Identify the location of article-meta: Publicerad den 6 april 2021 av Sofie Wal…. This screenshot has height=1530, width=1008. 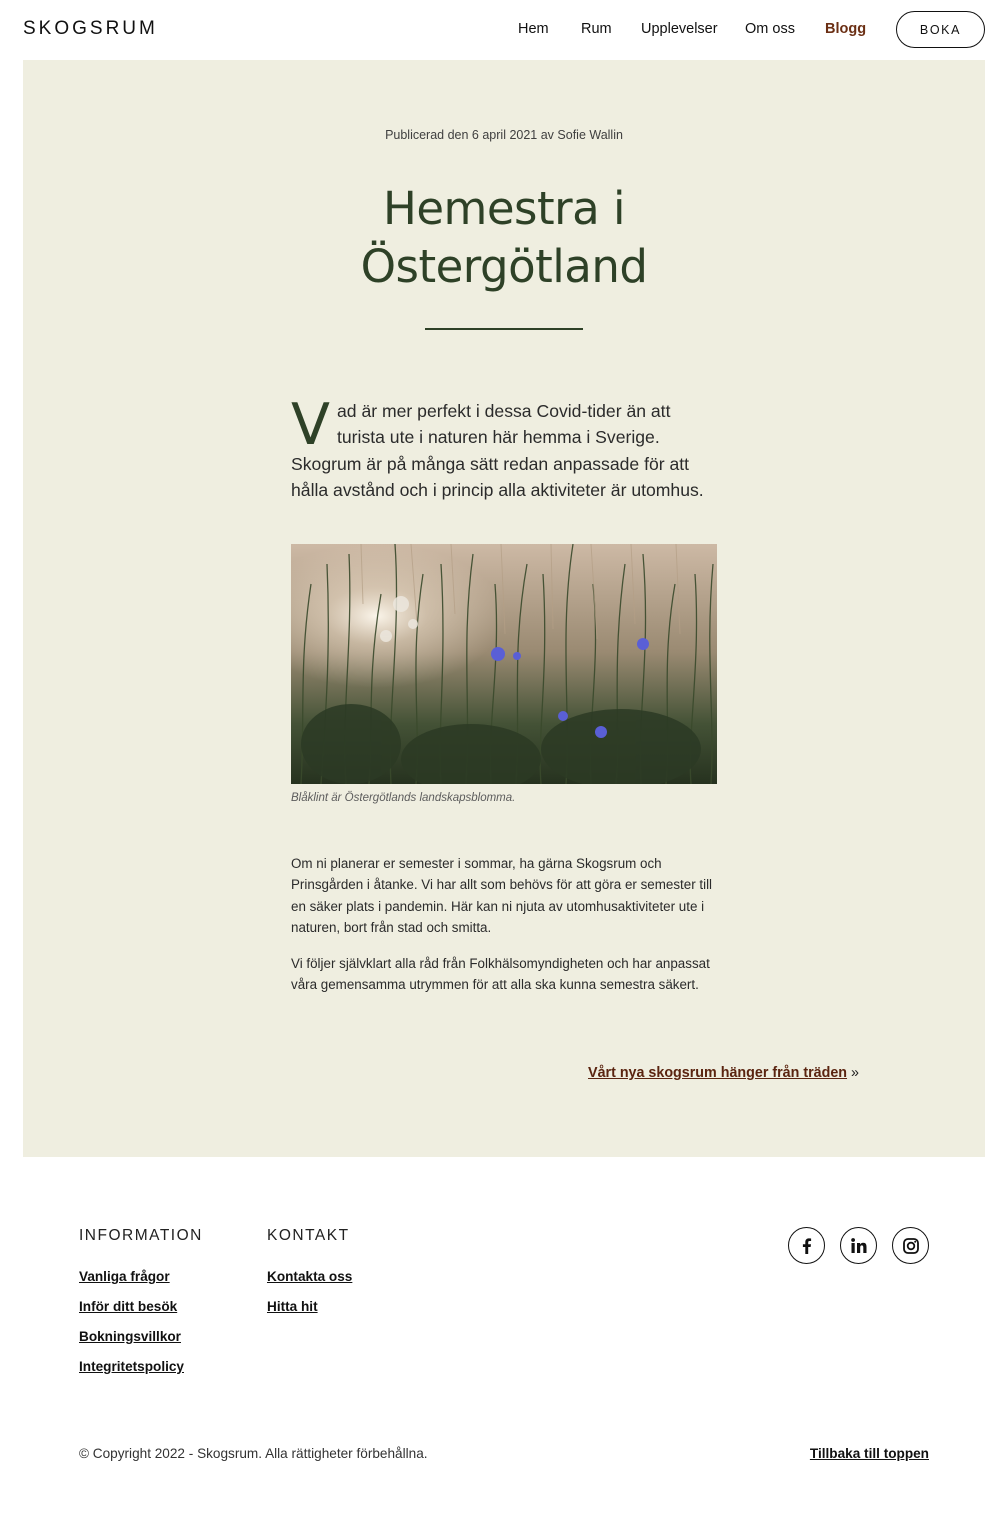
(504, 135).